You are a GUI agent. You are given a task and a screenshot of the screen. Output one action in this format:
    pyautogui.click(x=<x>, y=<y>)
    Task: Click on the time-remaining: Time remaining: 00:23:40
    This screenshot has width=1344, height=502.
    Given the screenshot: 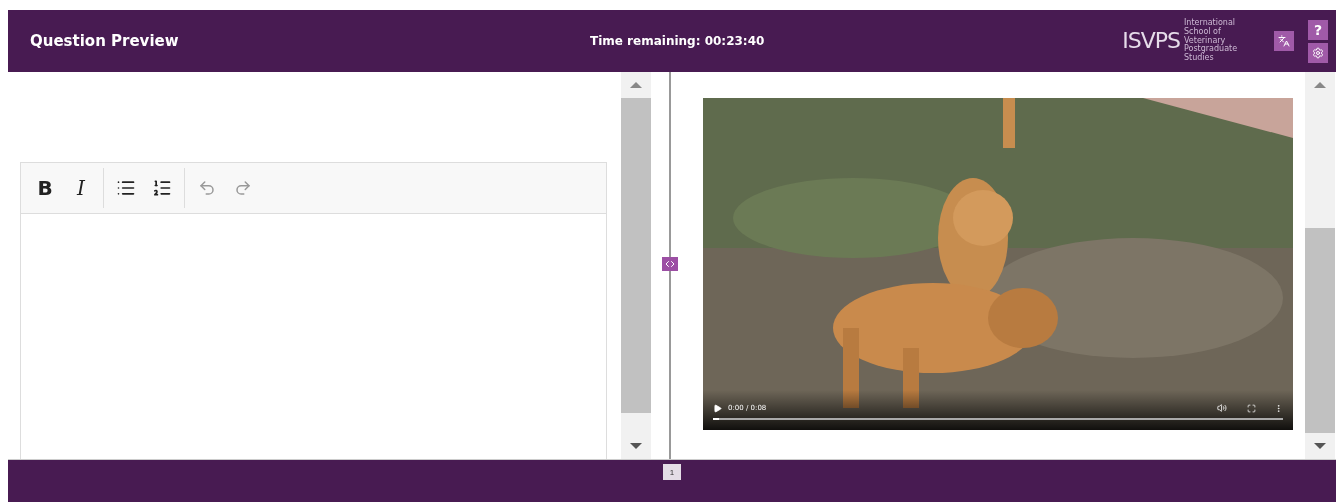 What is the action you would take?
    pyautogui.click(x=678, y=41)
    